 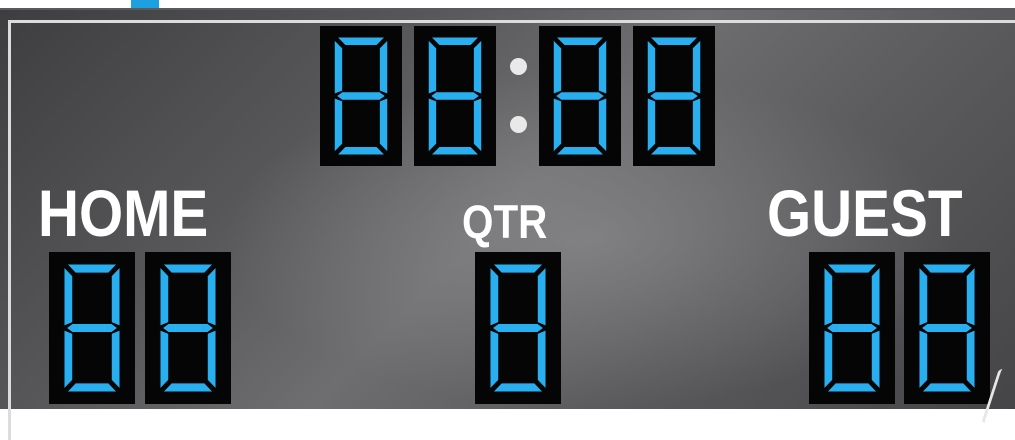 What do you see at coordinates (518, 66) in the screenshot?
I see `clock-colon-top-dot` at bounding box center [518, 66].